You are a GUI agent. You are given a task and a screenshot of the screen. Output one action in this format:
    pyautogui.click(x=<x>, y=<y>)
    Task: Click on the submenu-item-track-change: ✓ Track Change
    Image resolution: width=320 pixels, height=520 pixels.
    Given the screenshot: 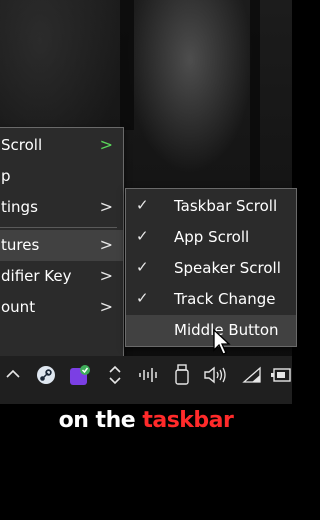 What is the action you would take?
    pyautogui.click(x=211, y=299)
    